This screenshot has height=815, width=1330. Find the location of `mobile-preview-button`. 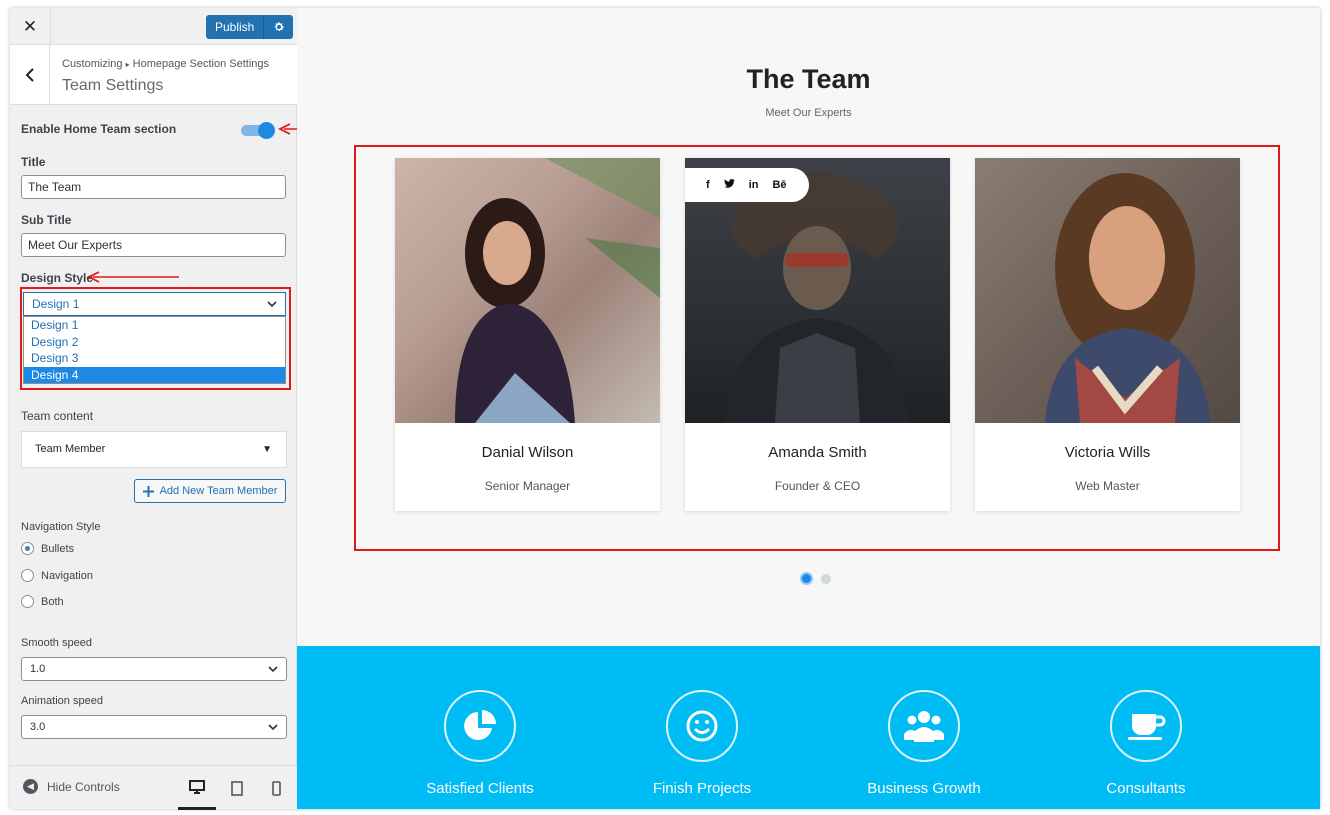

mobile-preview-button is located at coordinates (276, 788).